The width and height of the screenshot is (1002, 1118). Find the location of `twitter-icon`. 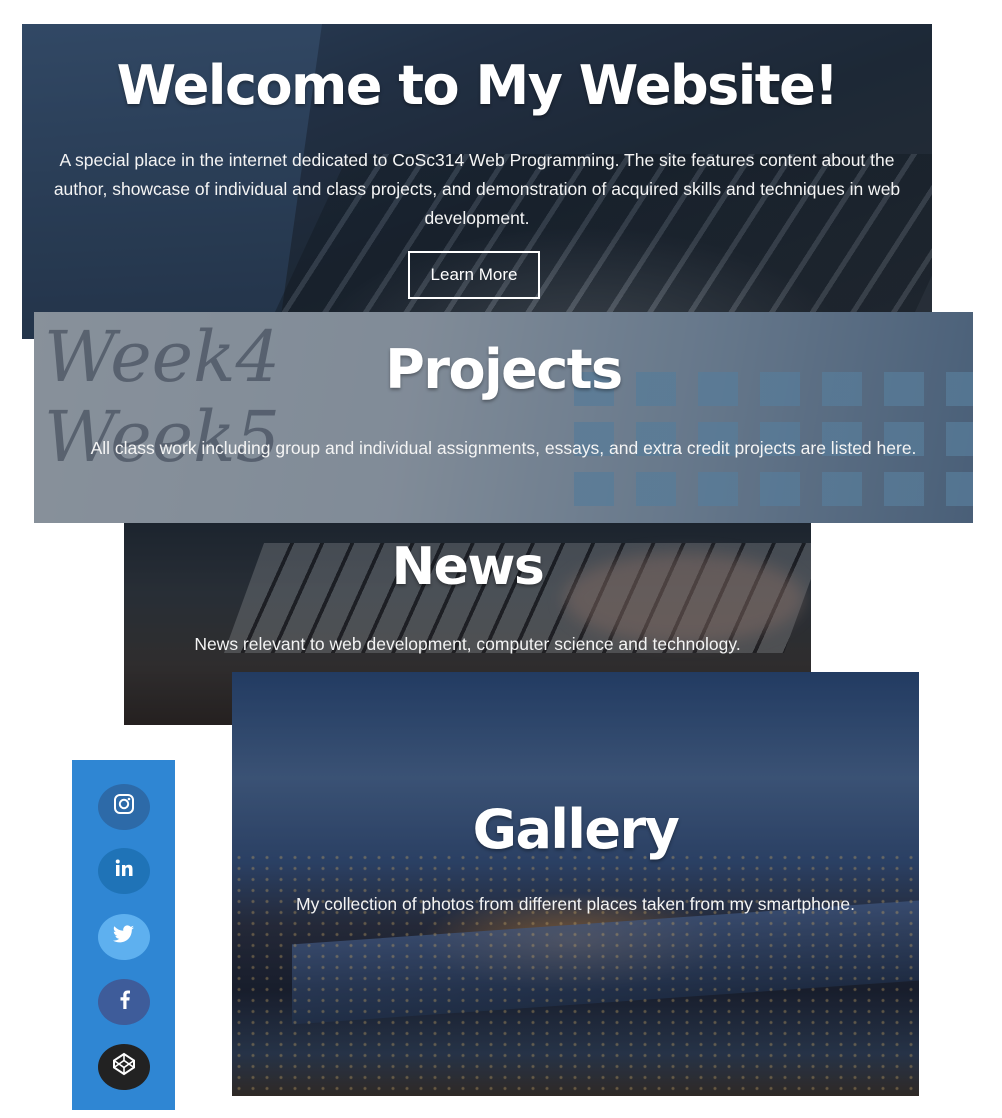

twitter-icon is located at coordinates (124, 937).